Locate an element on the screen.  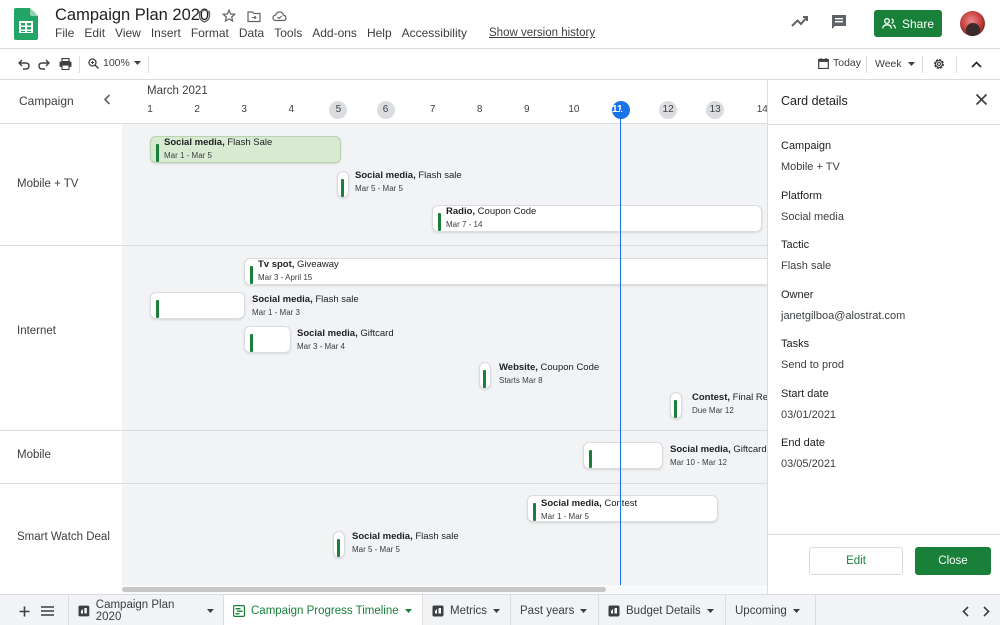
today-button: Today is located at coordinates (839, 63).